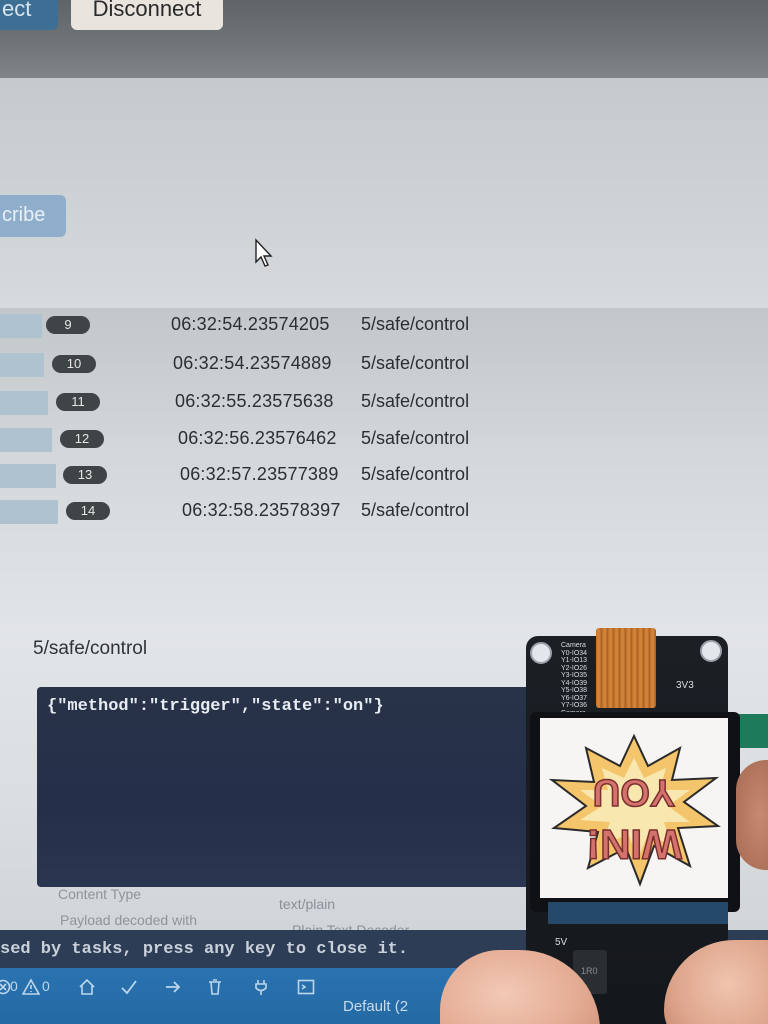  I want to click on you-text-art: YOU, so click(634, 792).